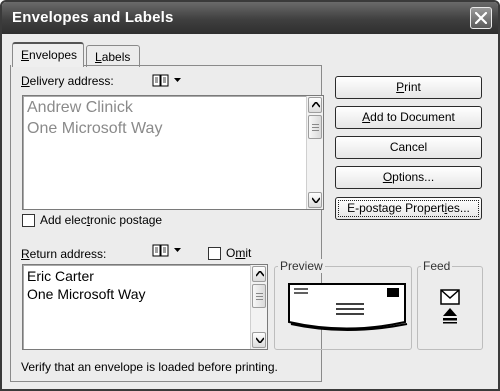 Image resolution: width=500 pixels, height=391 pixels. What do you see at coordinates (86, 285) in the screenshot?
I see `return-address-text: Eric Carter One Microsoft Way` at bounding box center [86, 285].